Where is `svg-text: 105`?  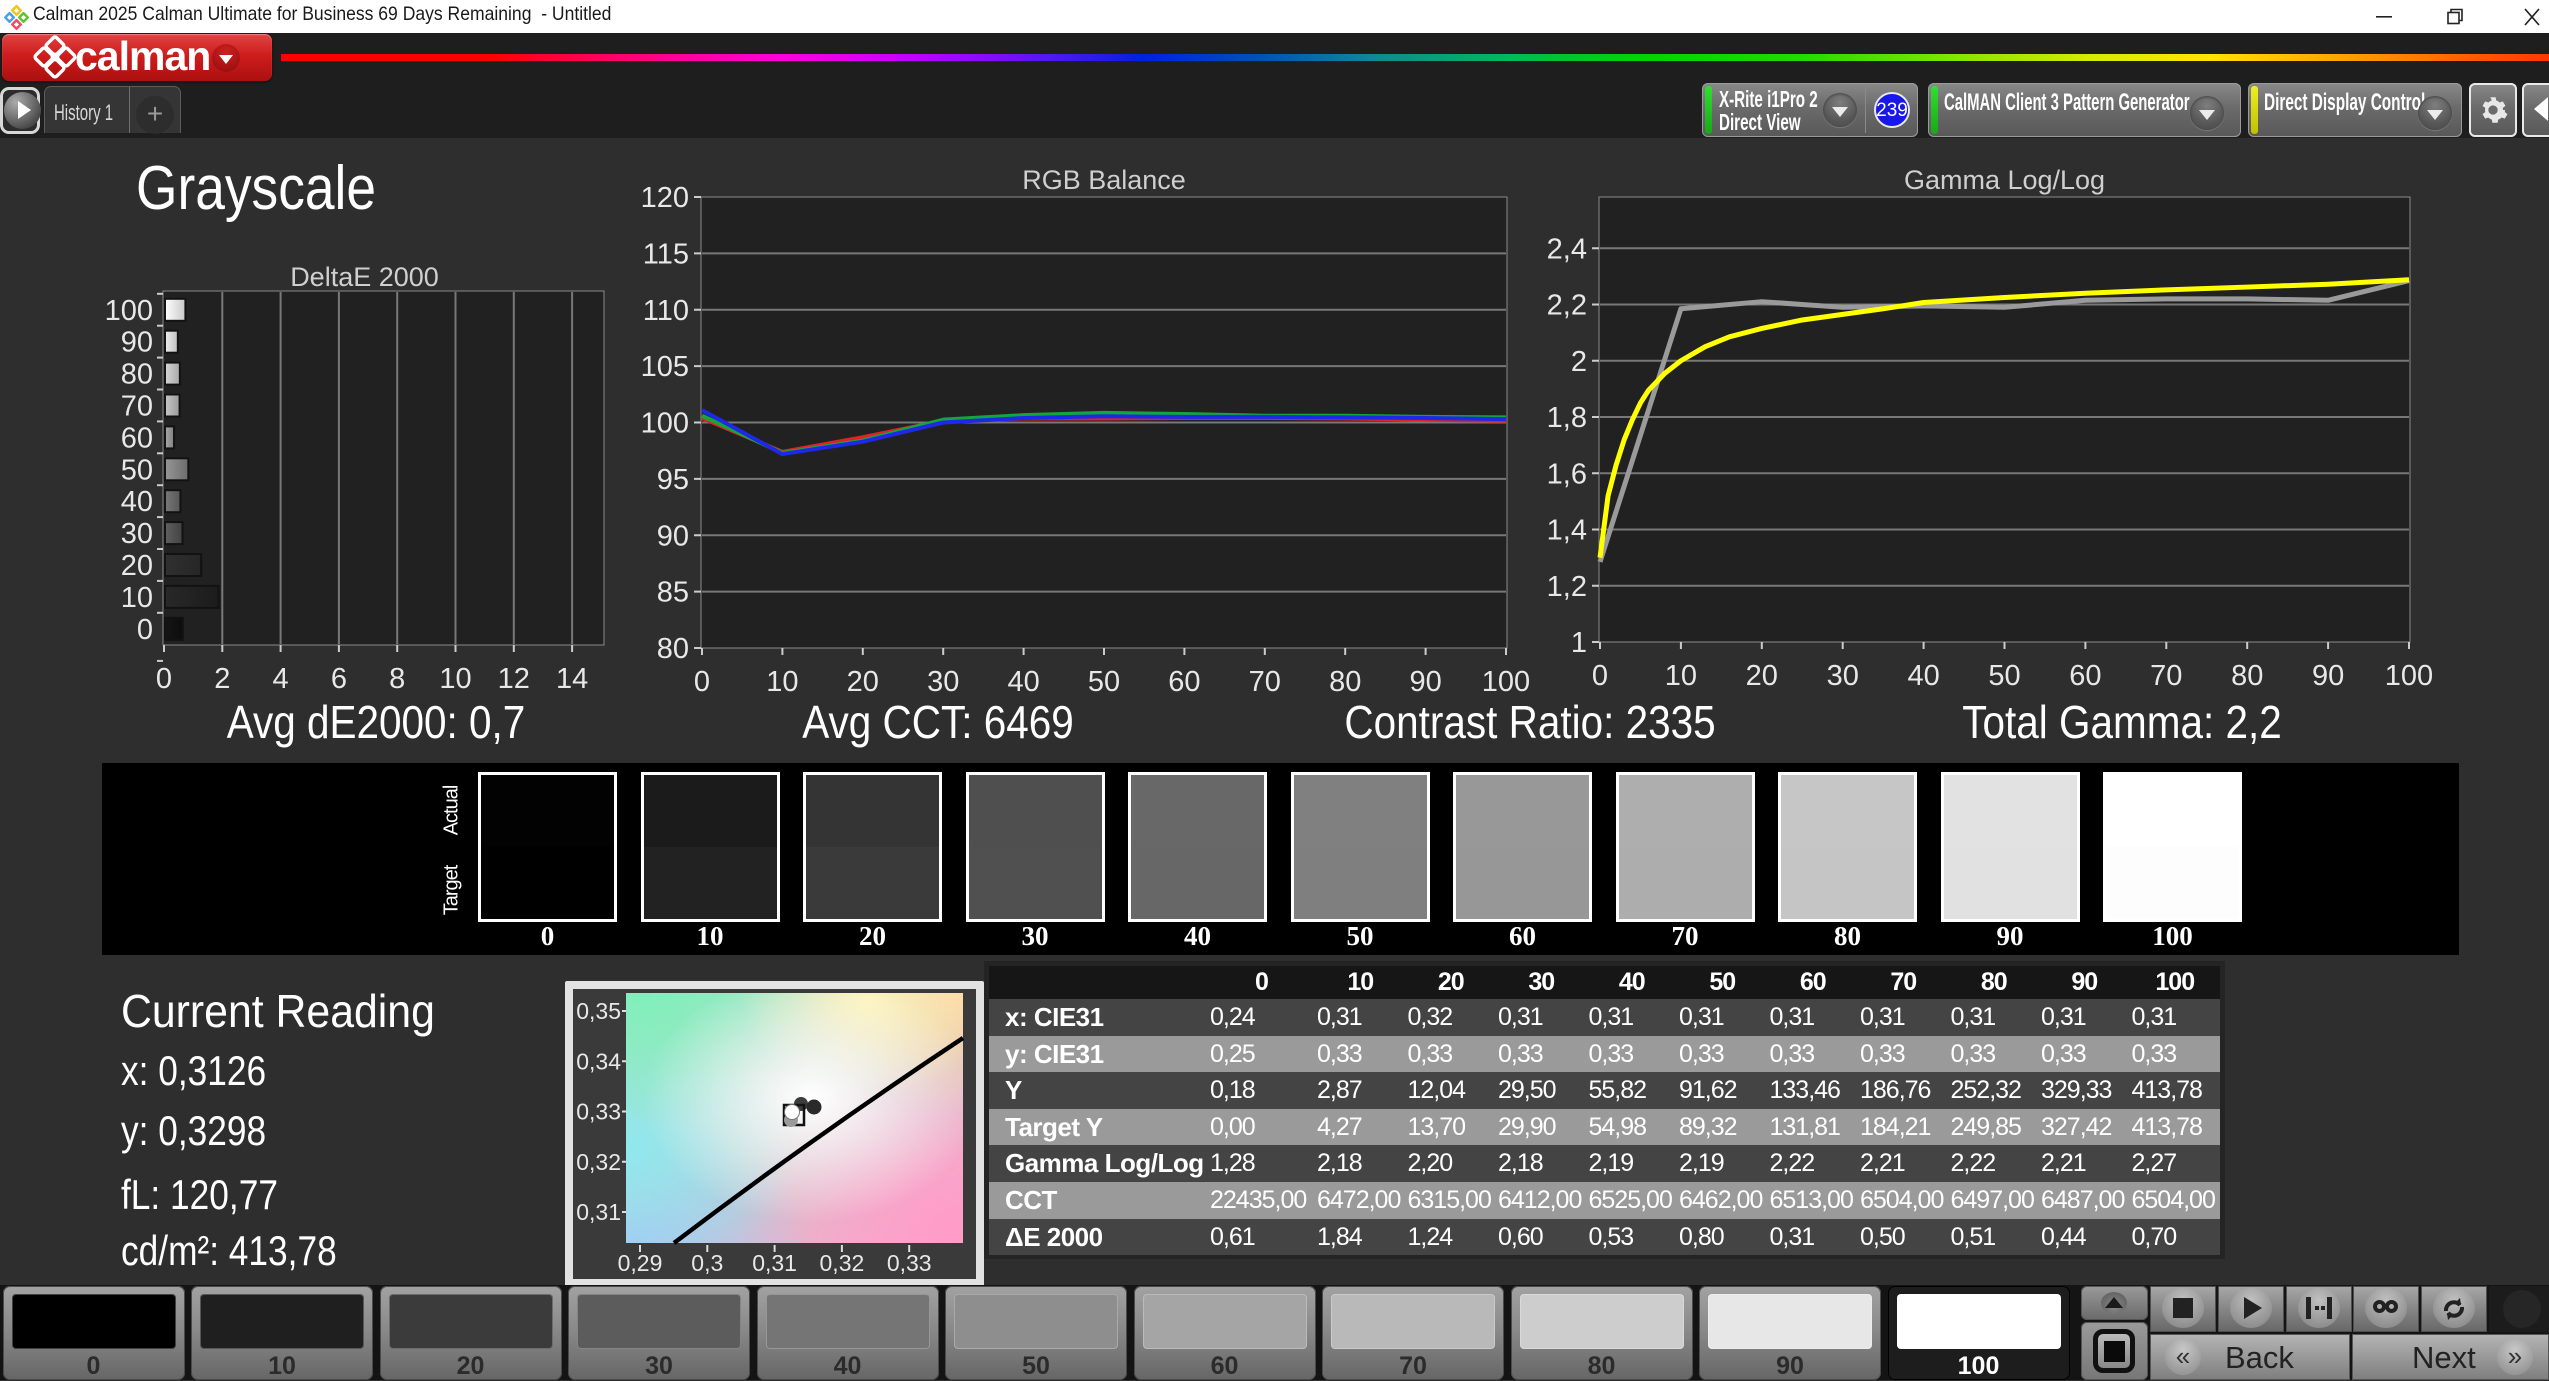
svg-text: 105 is located at coordinates (665, 367).